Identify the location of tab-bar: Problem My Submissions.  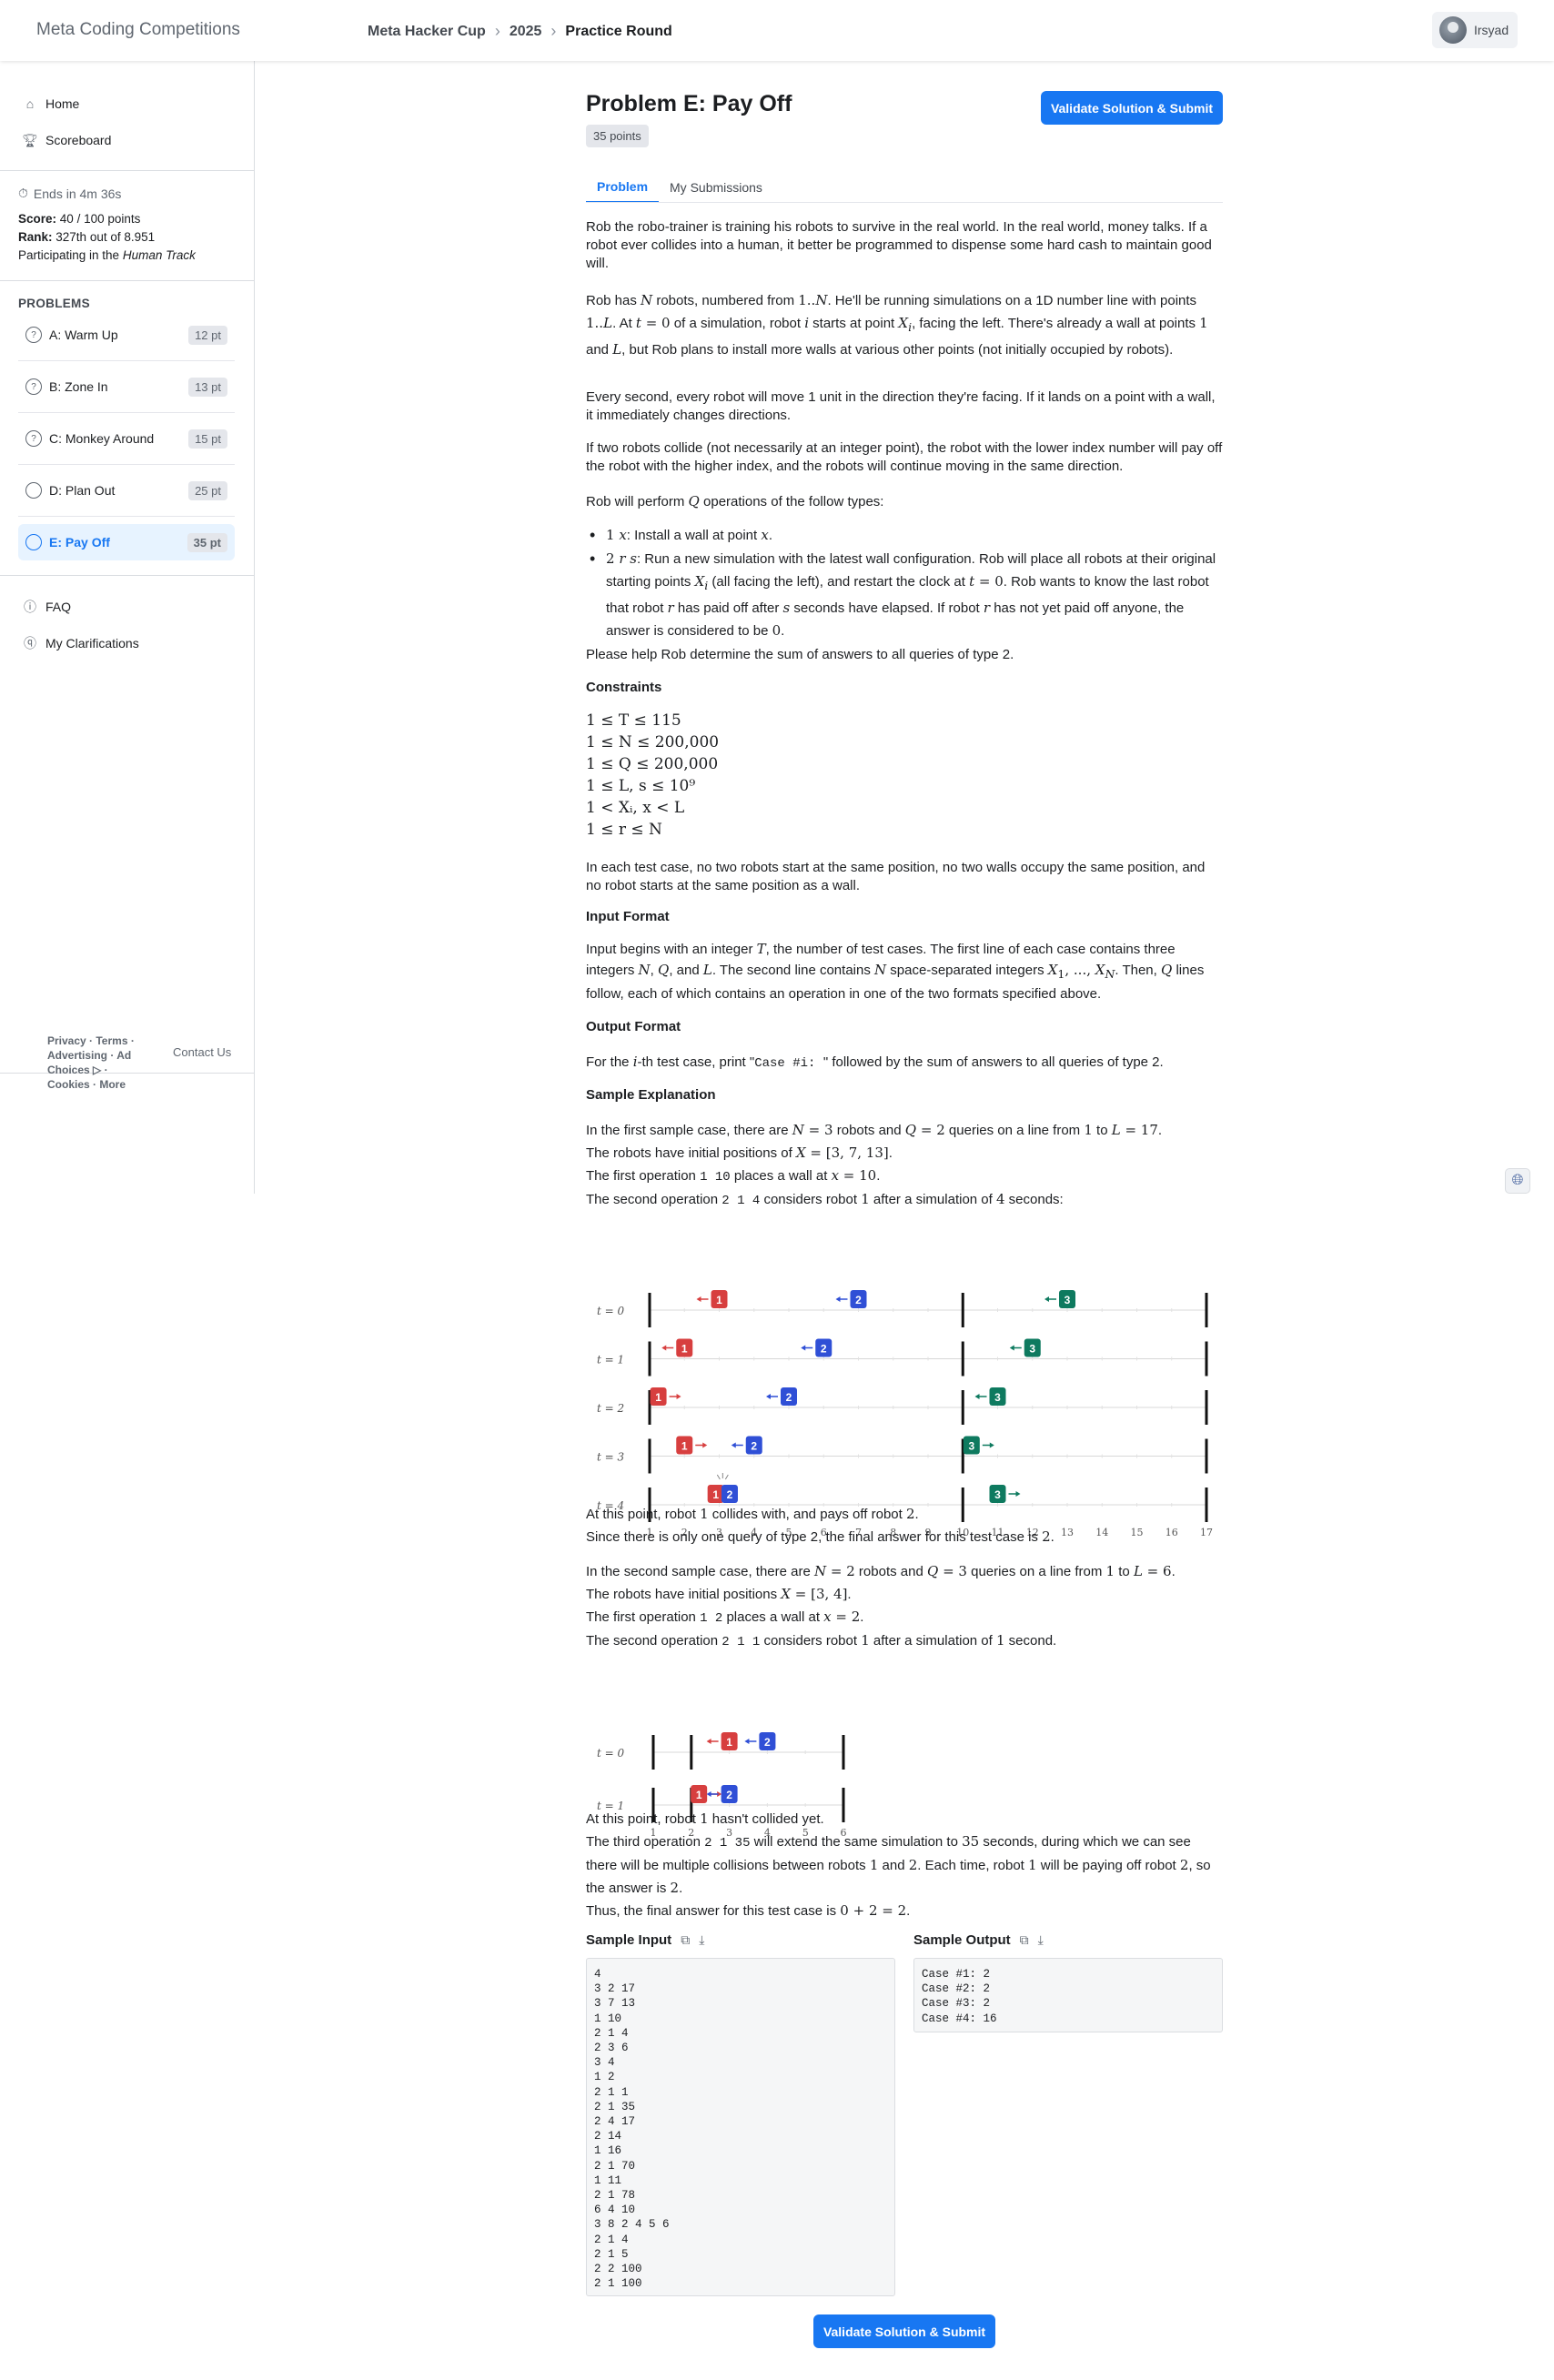
(680, 187).